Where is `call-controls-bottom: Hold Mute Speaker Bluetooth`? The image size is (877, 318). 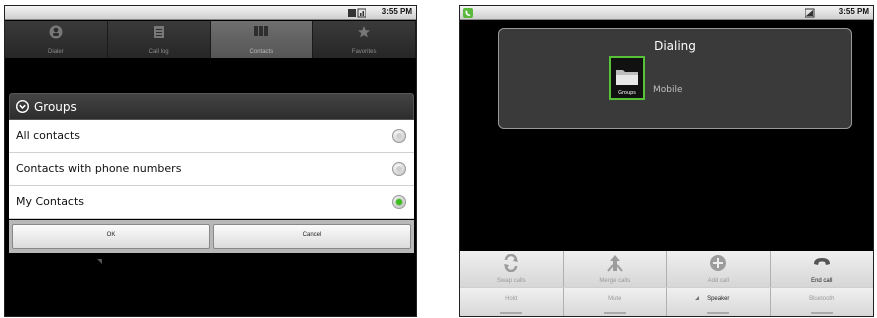 call-controls-bottom: Hold Mute Speaker Bluetooth is located at coordinates (666, 302).